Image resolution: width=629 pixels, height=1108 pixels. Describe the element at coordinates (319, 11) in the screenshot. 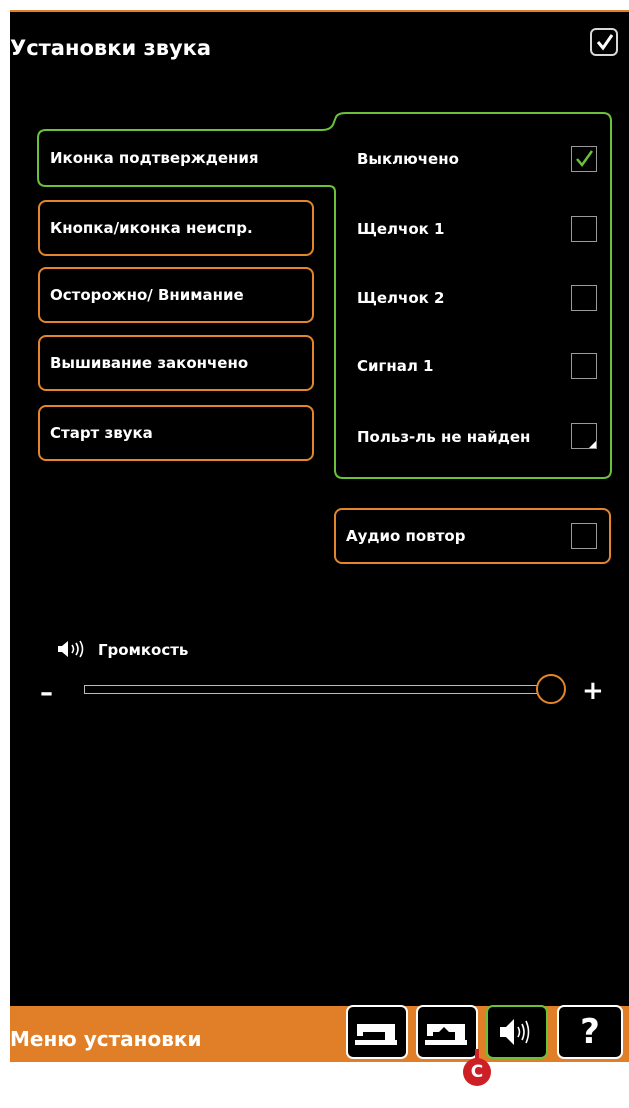

I see `top-accent-line` at that location.